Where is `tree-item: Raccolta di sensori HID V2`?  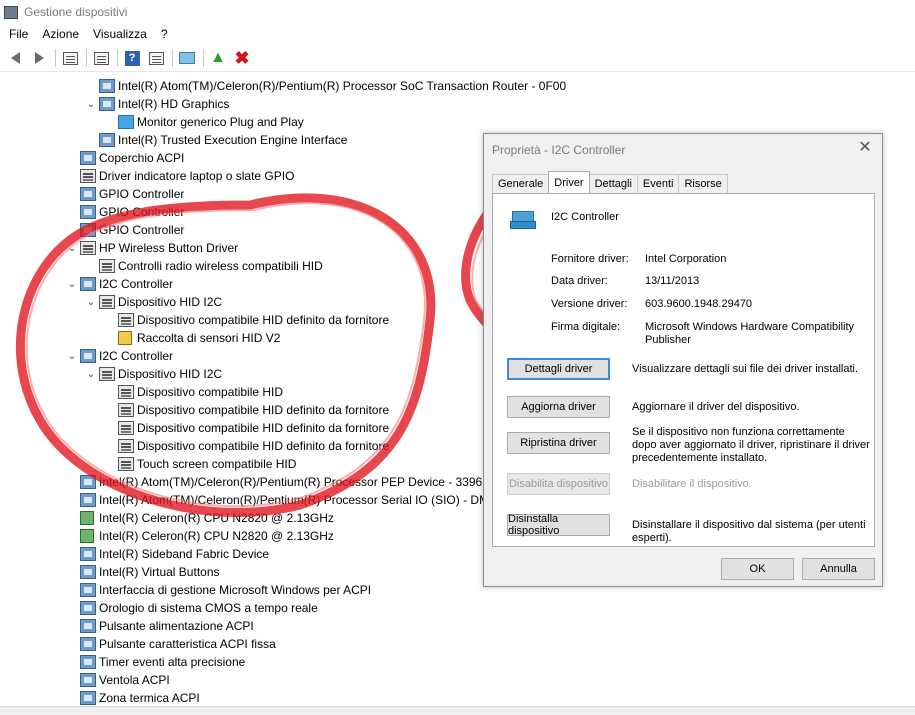 tree-item: Raccolta di sensori HID V2 is located at coordinates (191, 338).